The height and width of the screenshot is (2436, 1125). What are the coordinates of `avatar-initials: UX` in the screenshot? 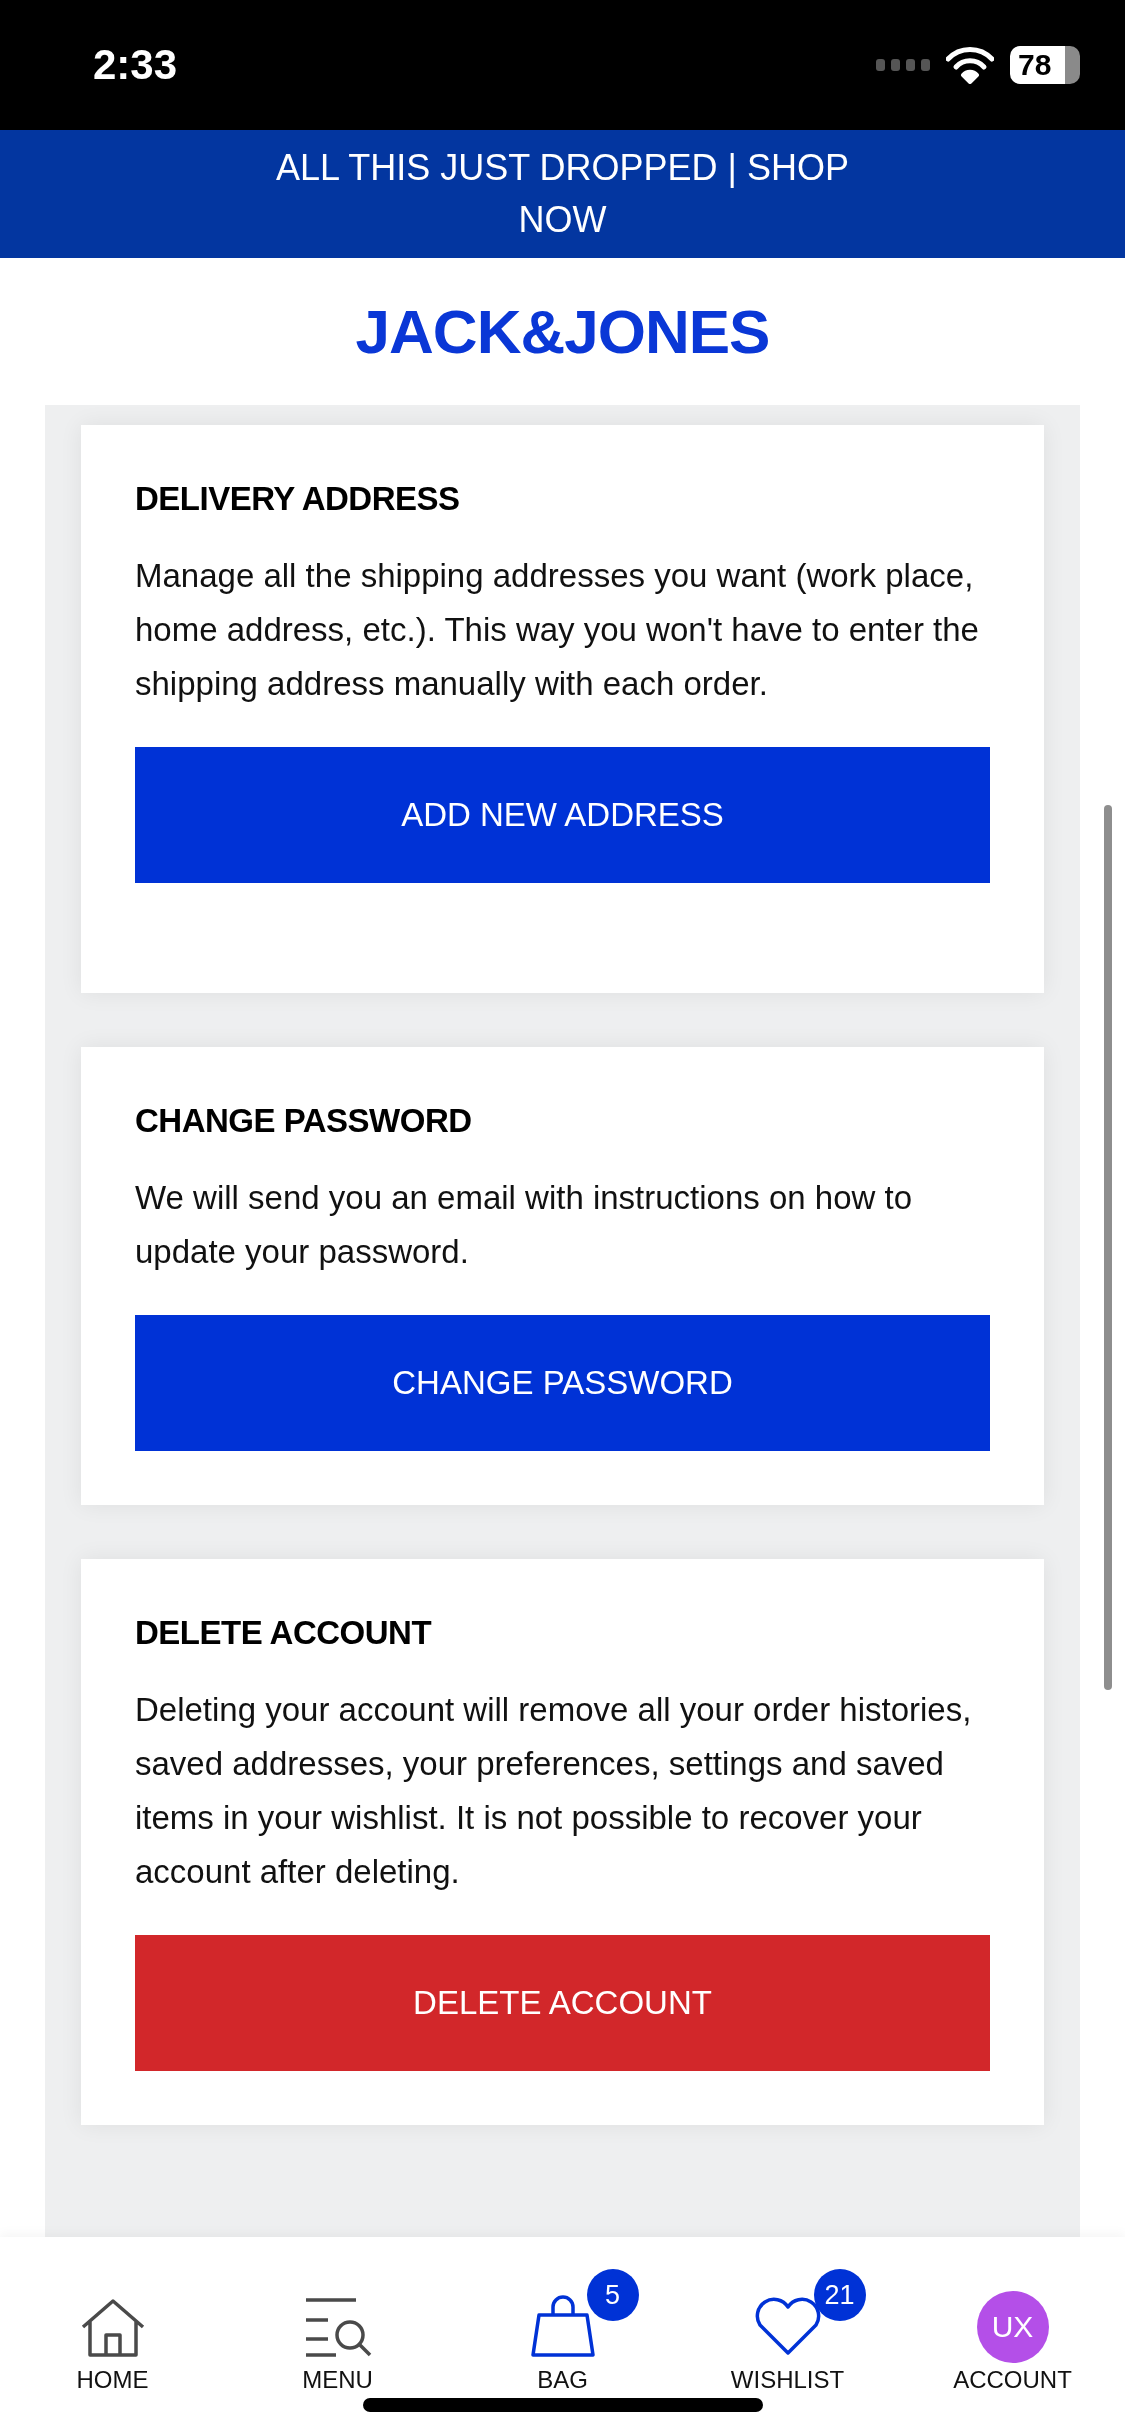 It's located at (1012, 2327).